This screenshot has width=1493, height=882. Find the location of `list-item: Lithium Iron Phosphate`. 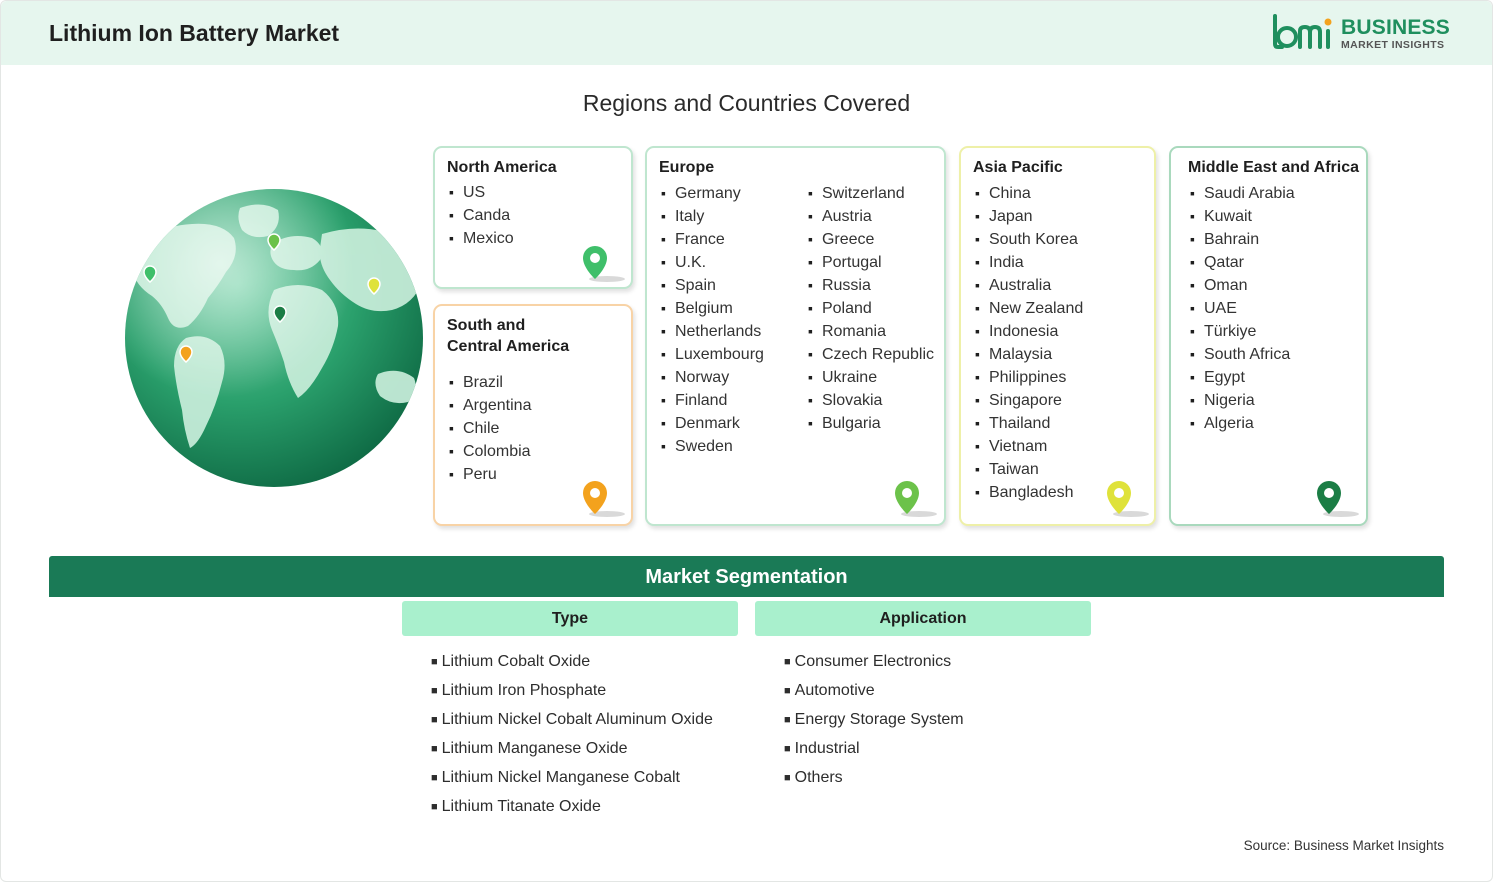

list-item: Lithium Iron Phosphate is located at coordinates (572, 691).